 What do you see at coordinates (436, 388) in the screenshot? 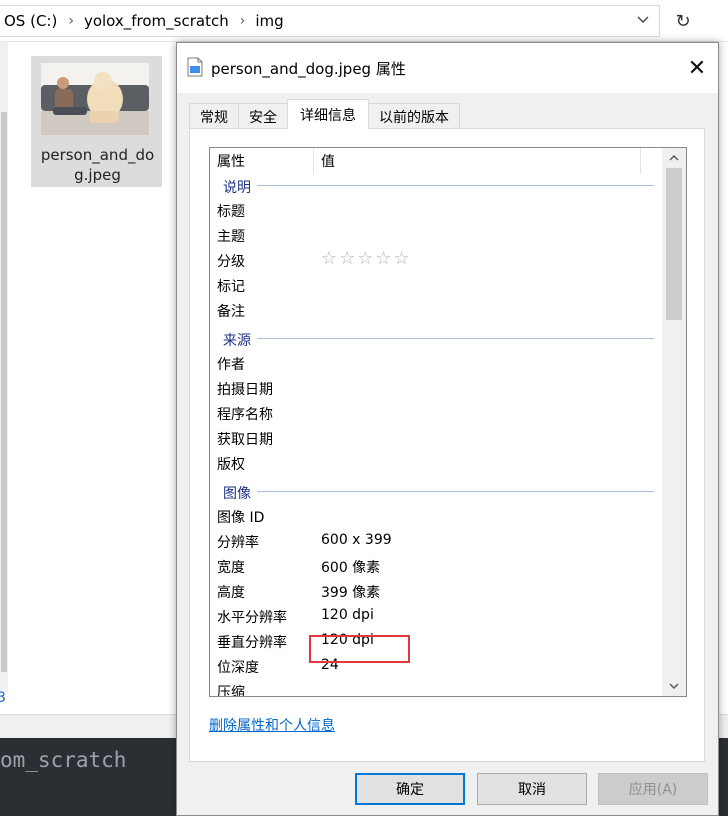
I see `property-row: 拍摄日期` at bounding box center [436, 388].